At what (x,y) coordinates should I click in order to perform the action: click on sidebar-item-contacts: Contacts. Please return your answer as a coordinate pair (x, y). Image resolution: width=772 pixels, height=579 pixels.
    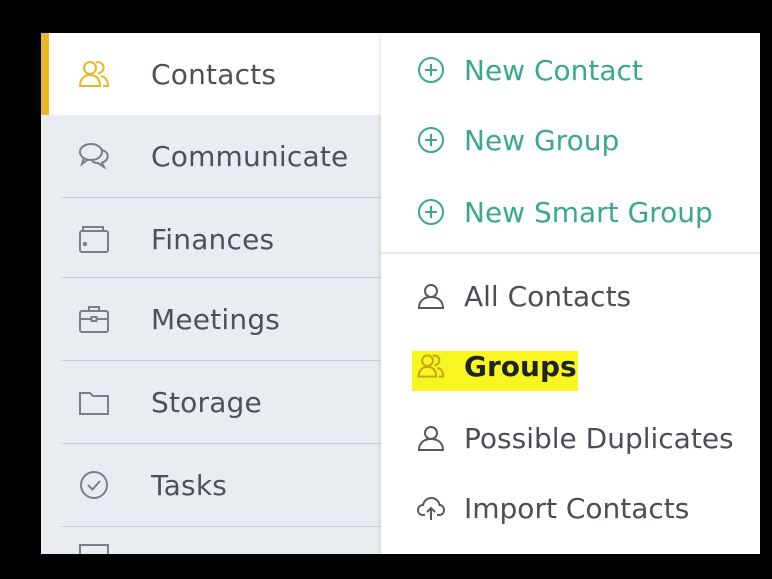
    Looking at the image, I should click on (211, 74).